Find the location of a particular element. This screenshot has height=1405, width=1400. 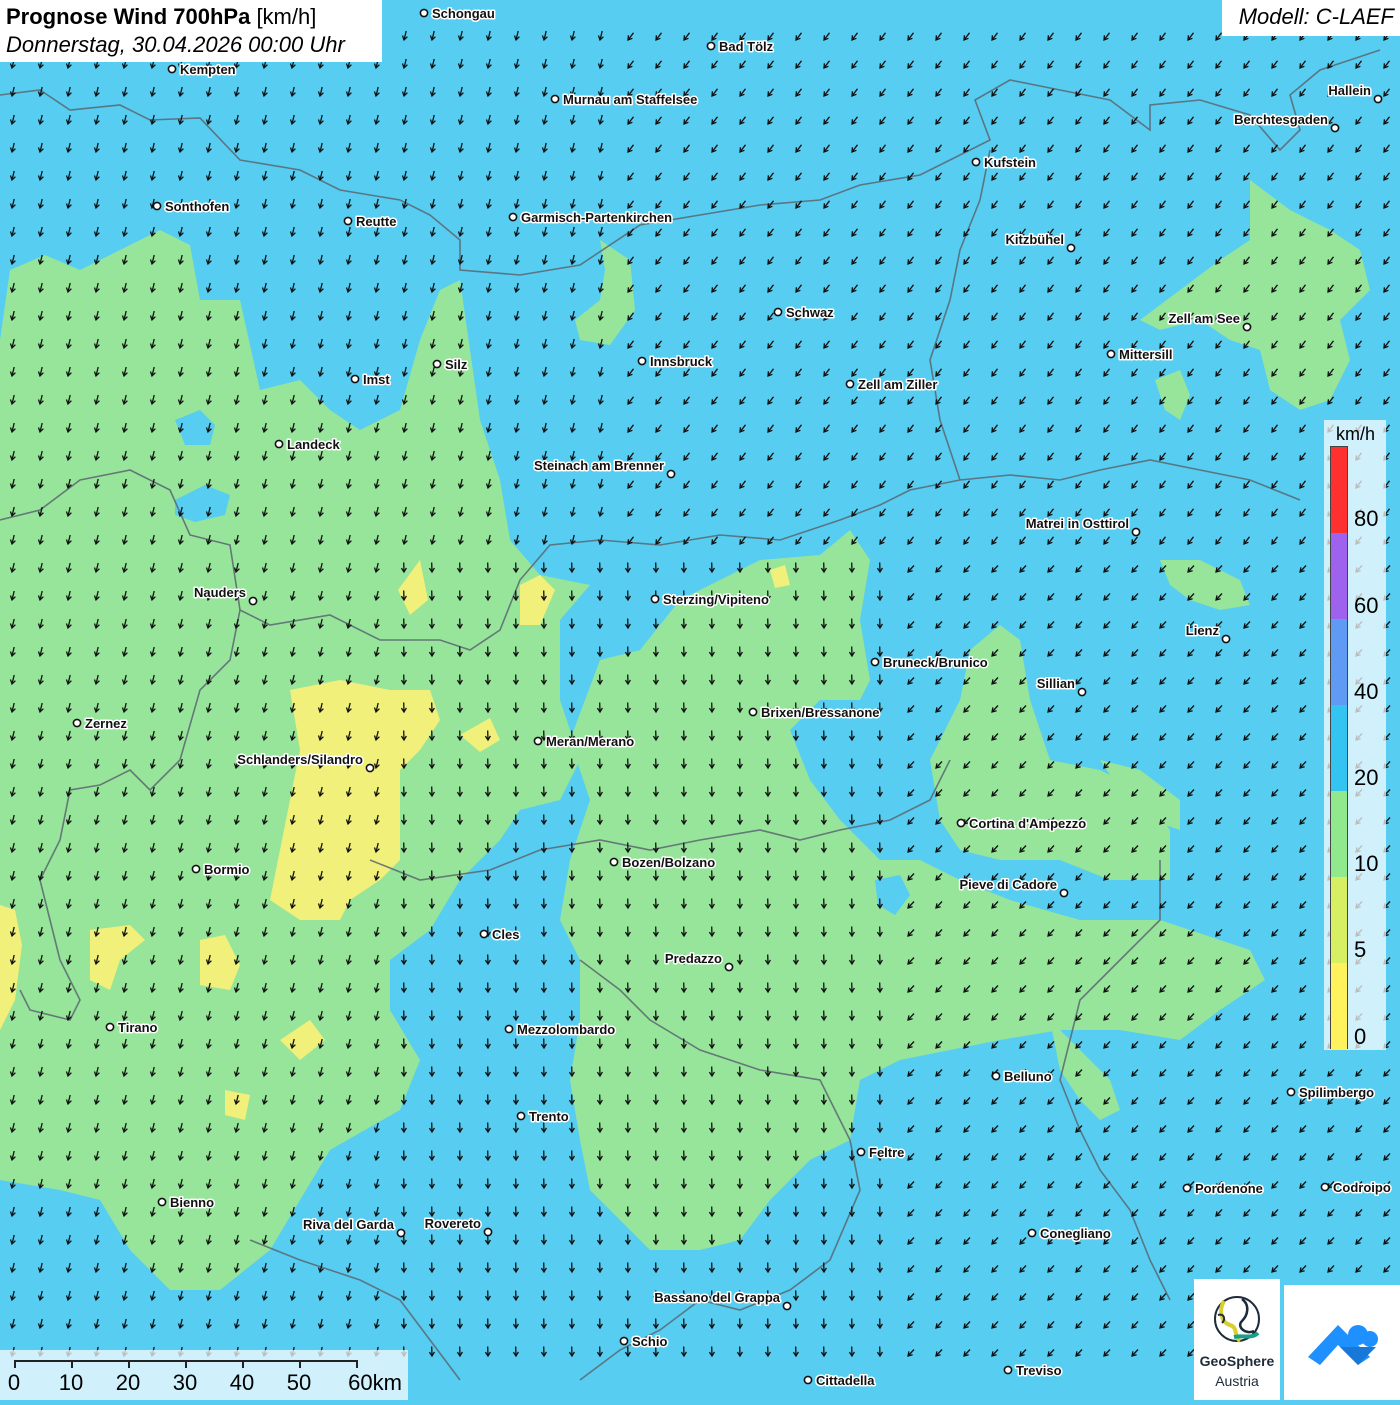

city-label: Pordenone is located at coordinates (1229, 1188).